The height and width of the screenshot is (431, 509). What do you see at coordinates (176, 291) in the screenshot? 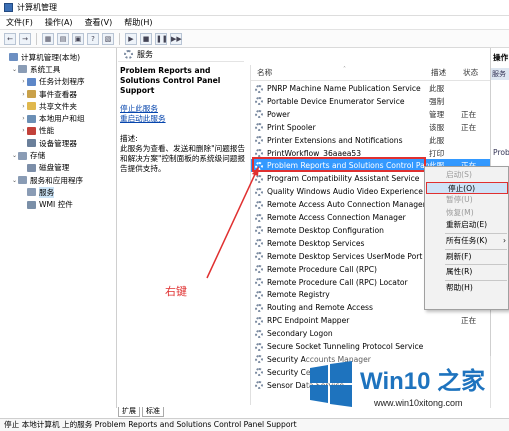
I see `annotation-label: 右键` at bounding box center [176, 291].